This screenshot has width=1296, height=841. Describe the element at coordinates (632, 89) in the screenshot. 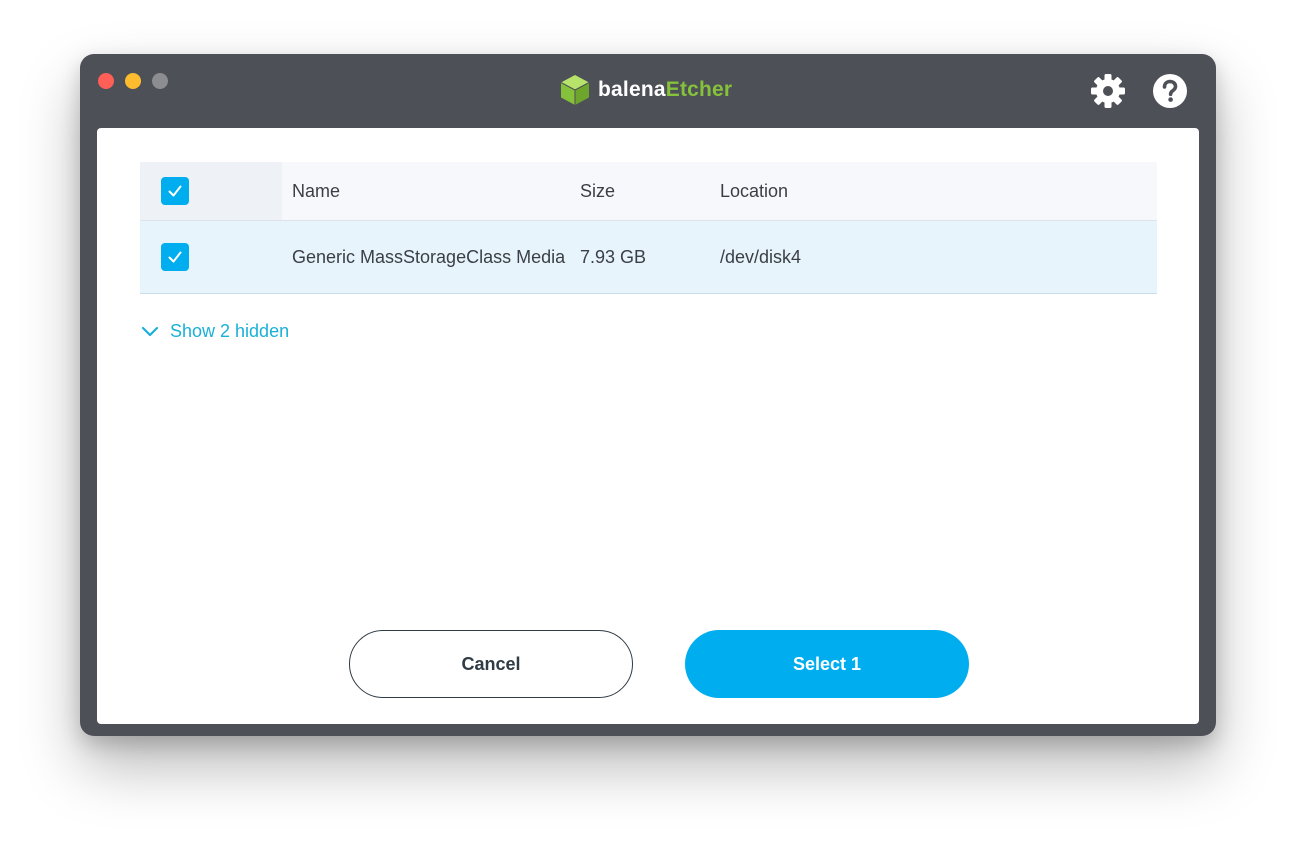

I see `brand-balena-text: balena` at that location.